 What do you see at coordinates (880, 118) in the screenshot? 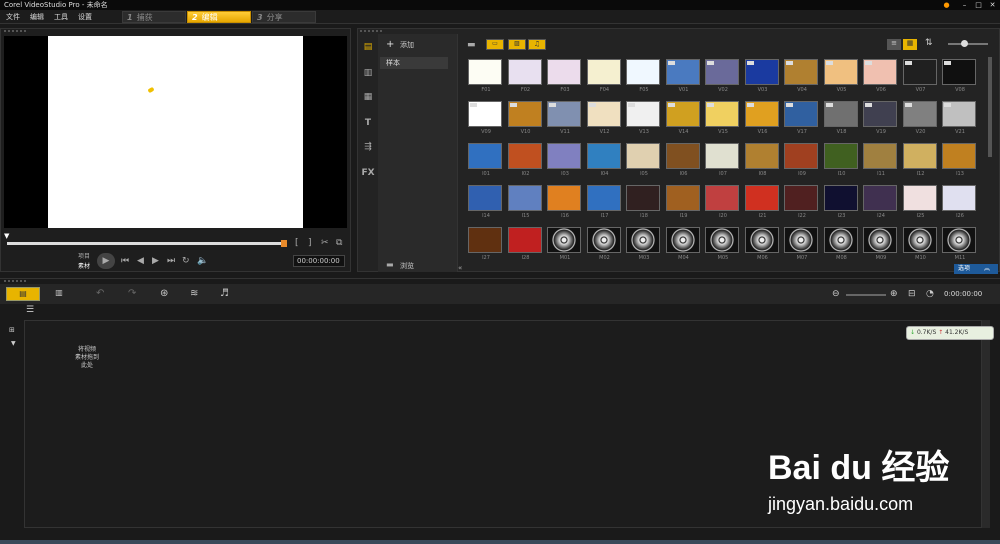
I see `media-thumbnail: V19` at bounding box center [880, 118].